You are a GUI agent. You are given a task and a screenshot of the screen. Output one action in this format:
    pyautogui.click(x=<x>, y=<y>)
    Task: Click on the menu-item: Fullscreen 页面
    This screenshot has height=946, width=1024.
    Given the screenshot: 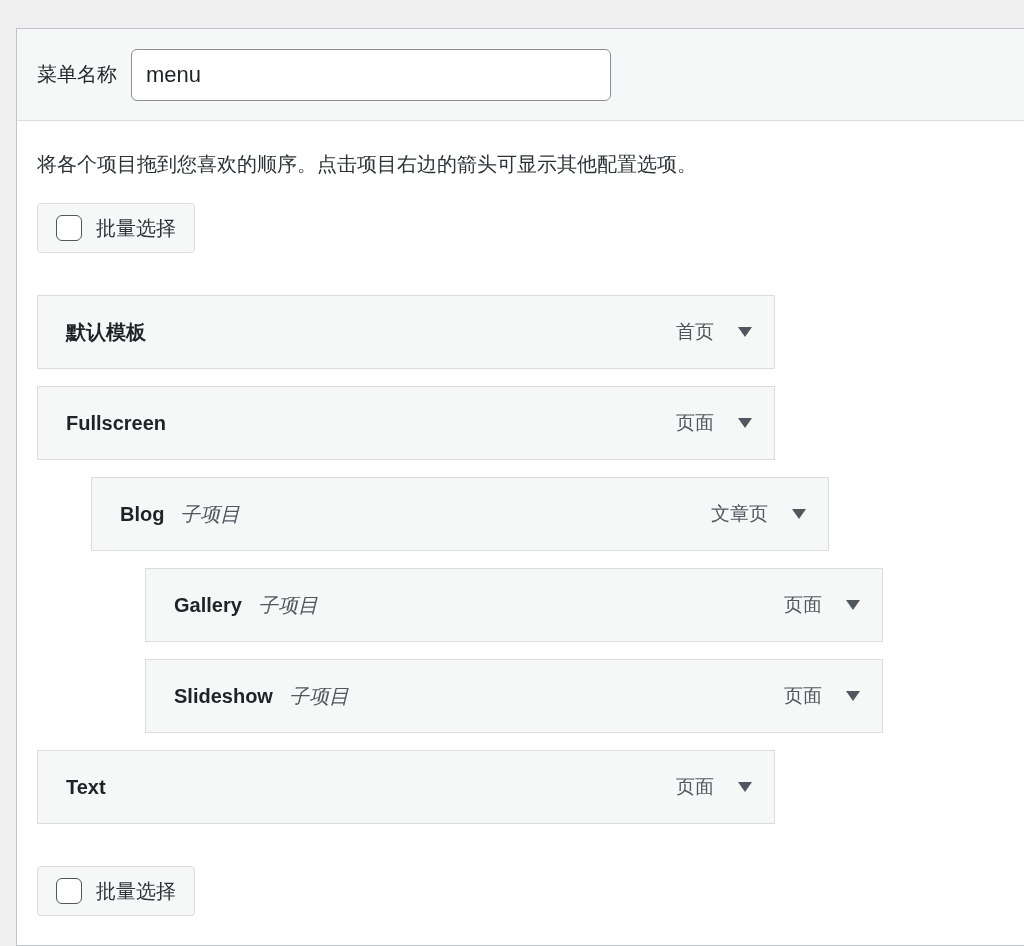 What is the action you would take?
    pyautogui.click(x=406, y=423)
    